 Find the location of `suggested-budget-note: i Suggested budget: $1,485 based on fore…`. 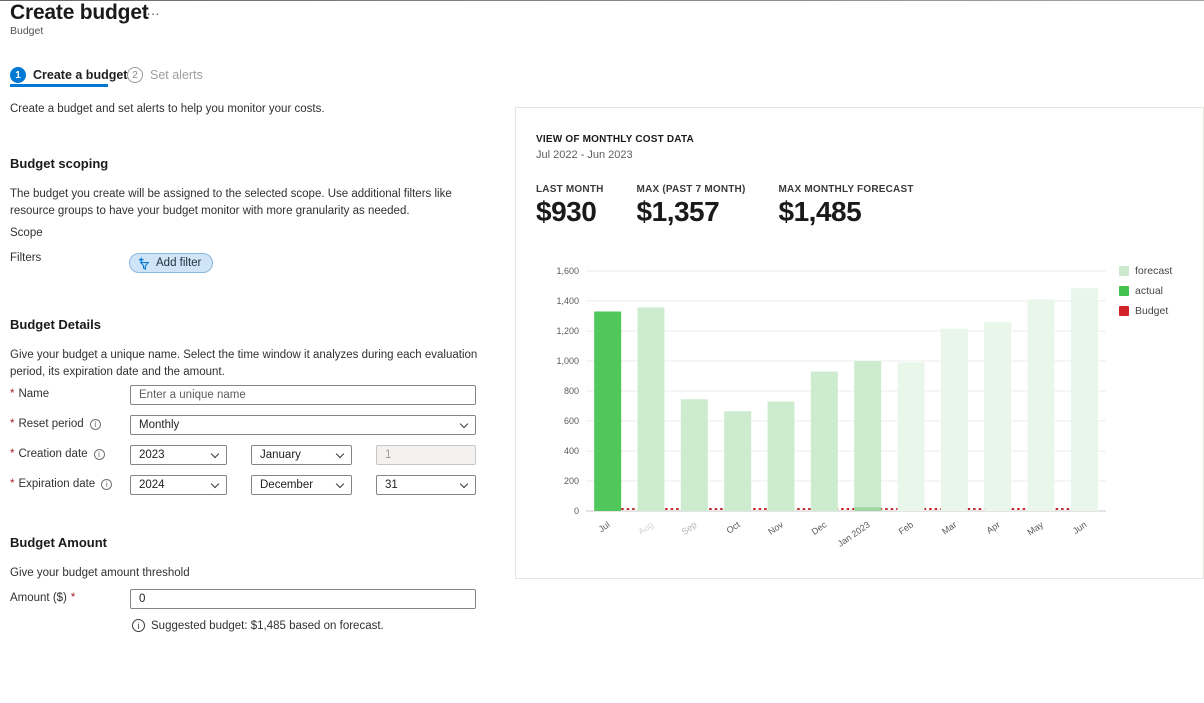

suggested-budget-note: i Suggested budget: $1,485 based on fore… is located at coordinates (257, 625).